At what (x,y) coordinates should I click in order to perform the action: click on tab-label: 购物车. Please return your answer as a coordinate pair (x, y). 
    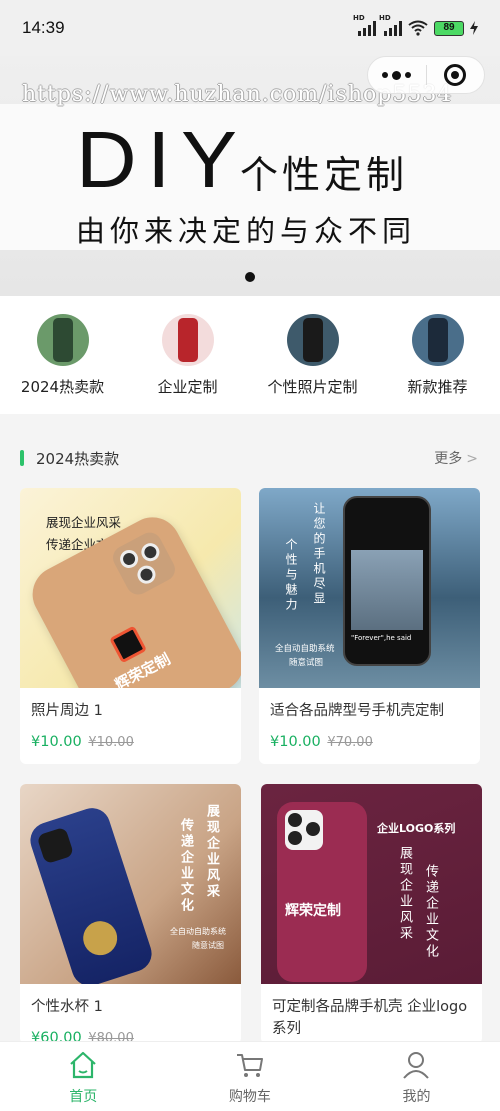
    Looking at the image, I should click on (249, 1097).